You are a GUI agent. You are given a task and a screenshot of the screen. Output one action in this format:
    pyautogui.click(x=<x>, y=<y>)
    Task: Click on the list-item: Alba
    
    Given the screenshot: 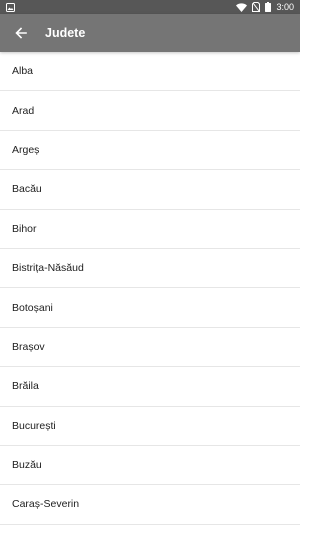 What is the action you would take?
    pyautogui.click(x=150, y=72)
    